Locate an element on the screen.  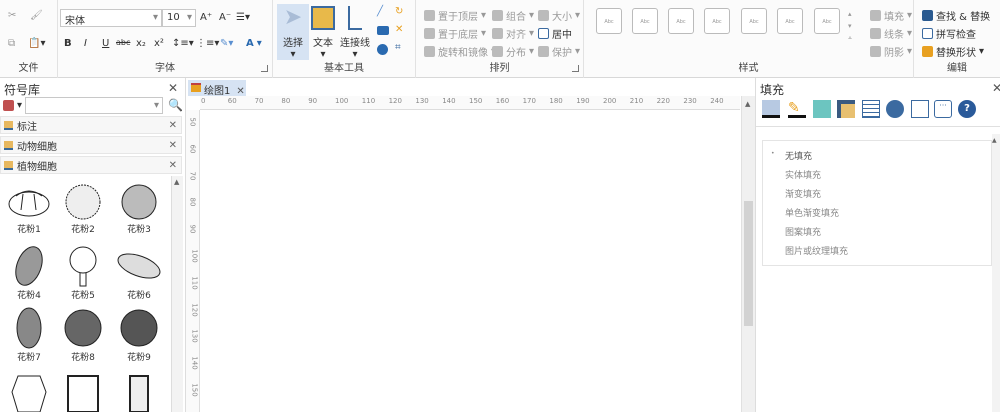
line-button: 线条 ▾ is located at coordinates (891, 33).